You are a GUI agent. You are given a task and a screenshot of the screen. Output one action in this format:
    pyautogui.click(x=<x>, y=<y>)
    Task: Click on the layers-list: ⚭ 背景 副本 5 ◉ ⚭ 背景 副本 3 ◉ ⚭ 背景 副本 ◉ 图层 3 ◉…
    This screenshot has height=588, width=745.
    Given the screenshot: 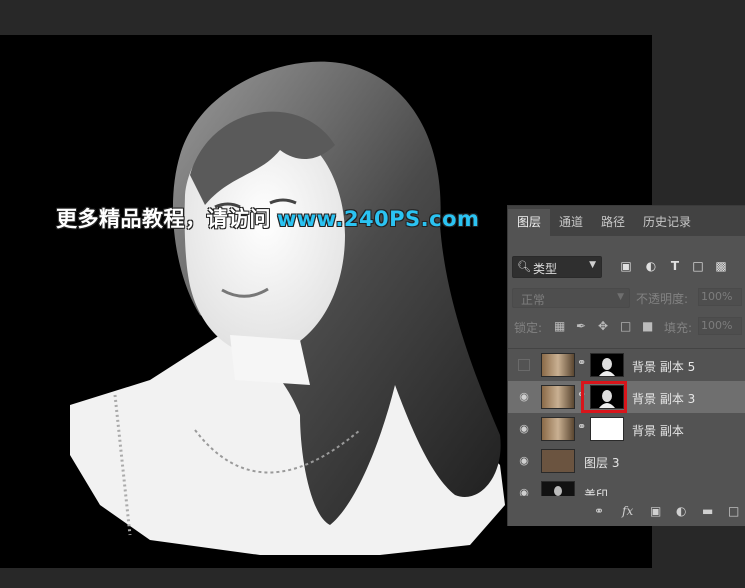 What is the action you would take?
    pyautogui.click(x=626, y=422)
    